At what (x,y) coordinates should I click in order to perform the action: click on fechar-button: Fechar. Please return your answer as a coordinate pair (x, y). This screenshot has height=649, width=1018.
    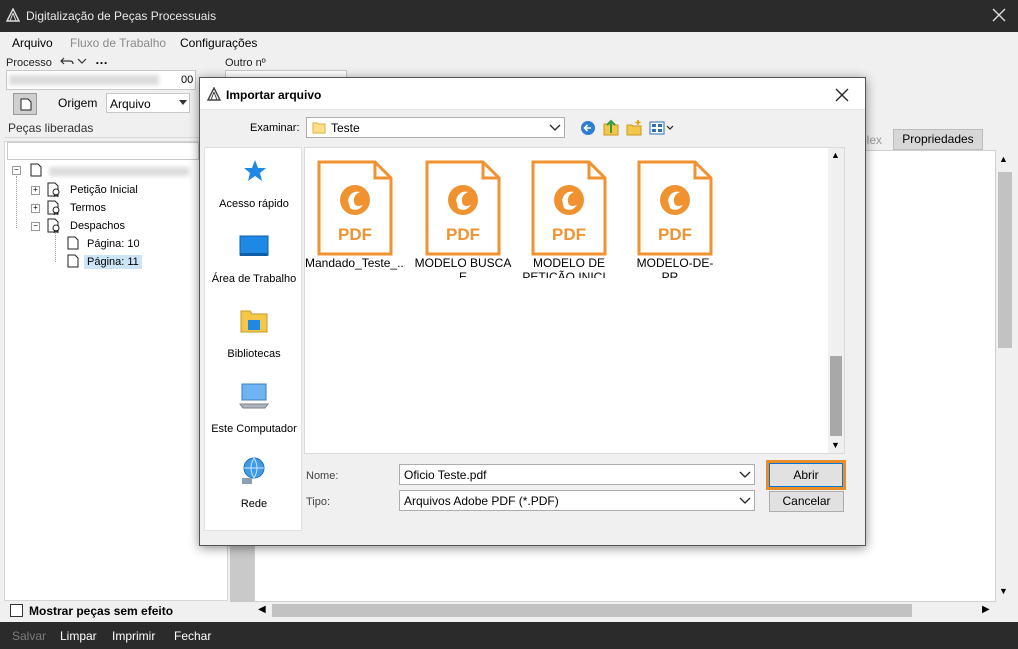
    Looking at the image, I should click on (192, 636).